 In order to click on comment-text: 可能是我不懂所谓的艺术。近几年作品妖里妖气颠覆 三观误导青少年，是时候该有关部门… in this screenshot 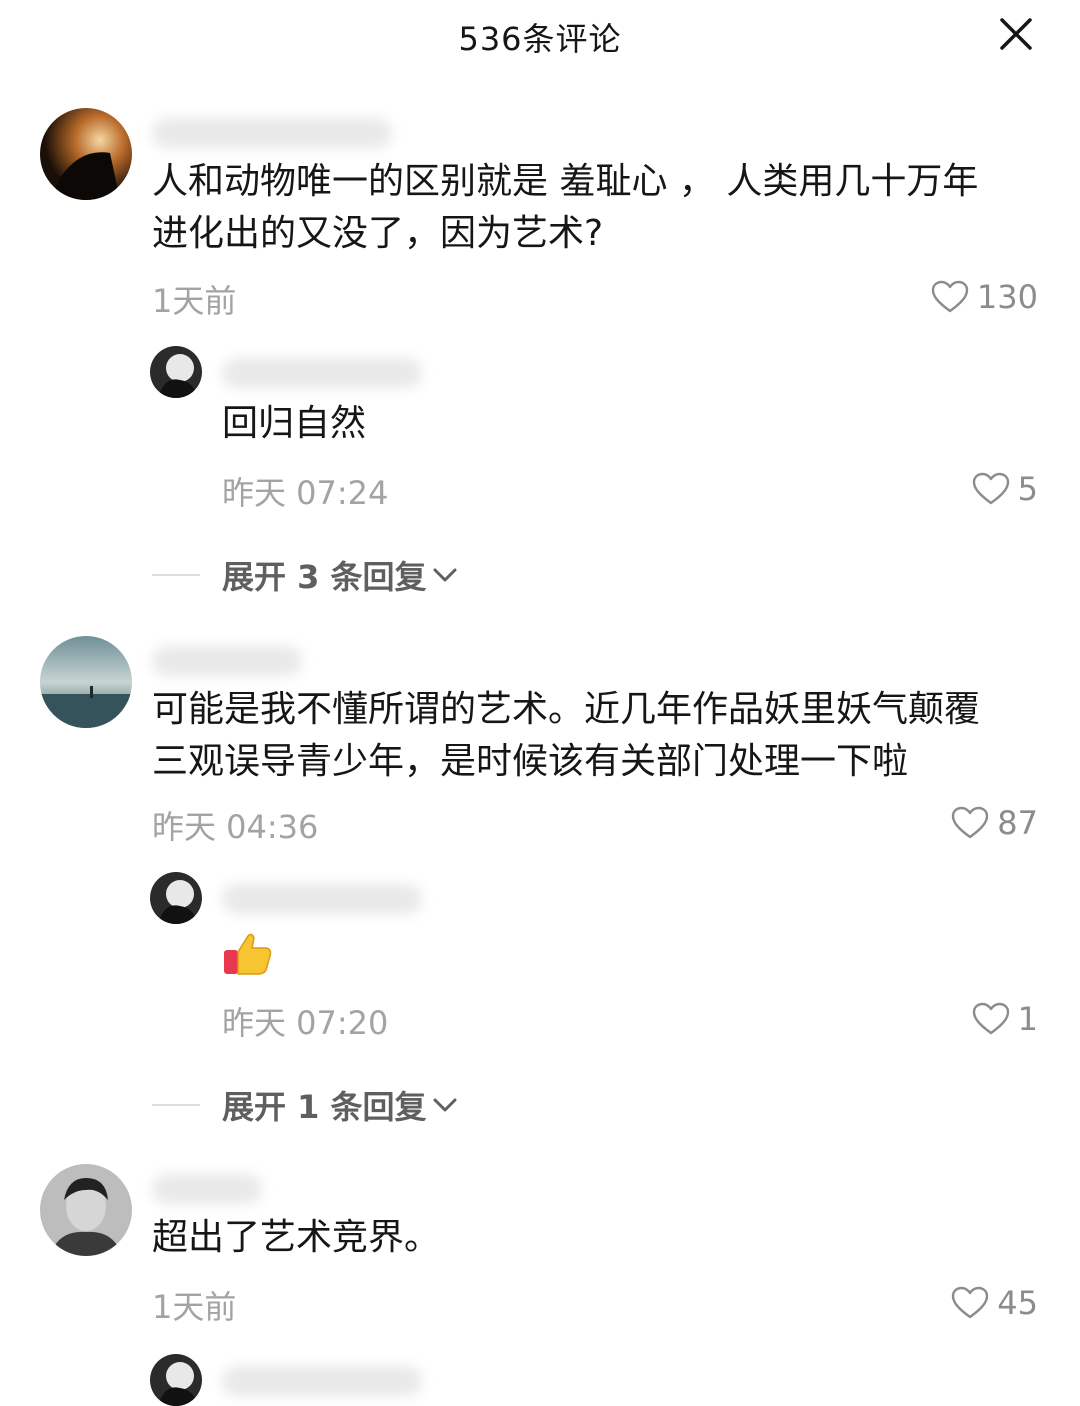, I will do `click(566, 735)`.